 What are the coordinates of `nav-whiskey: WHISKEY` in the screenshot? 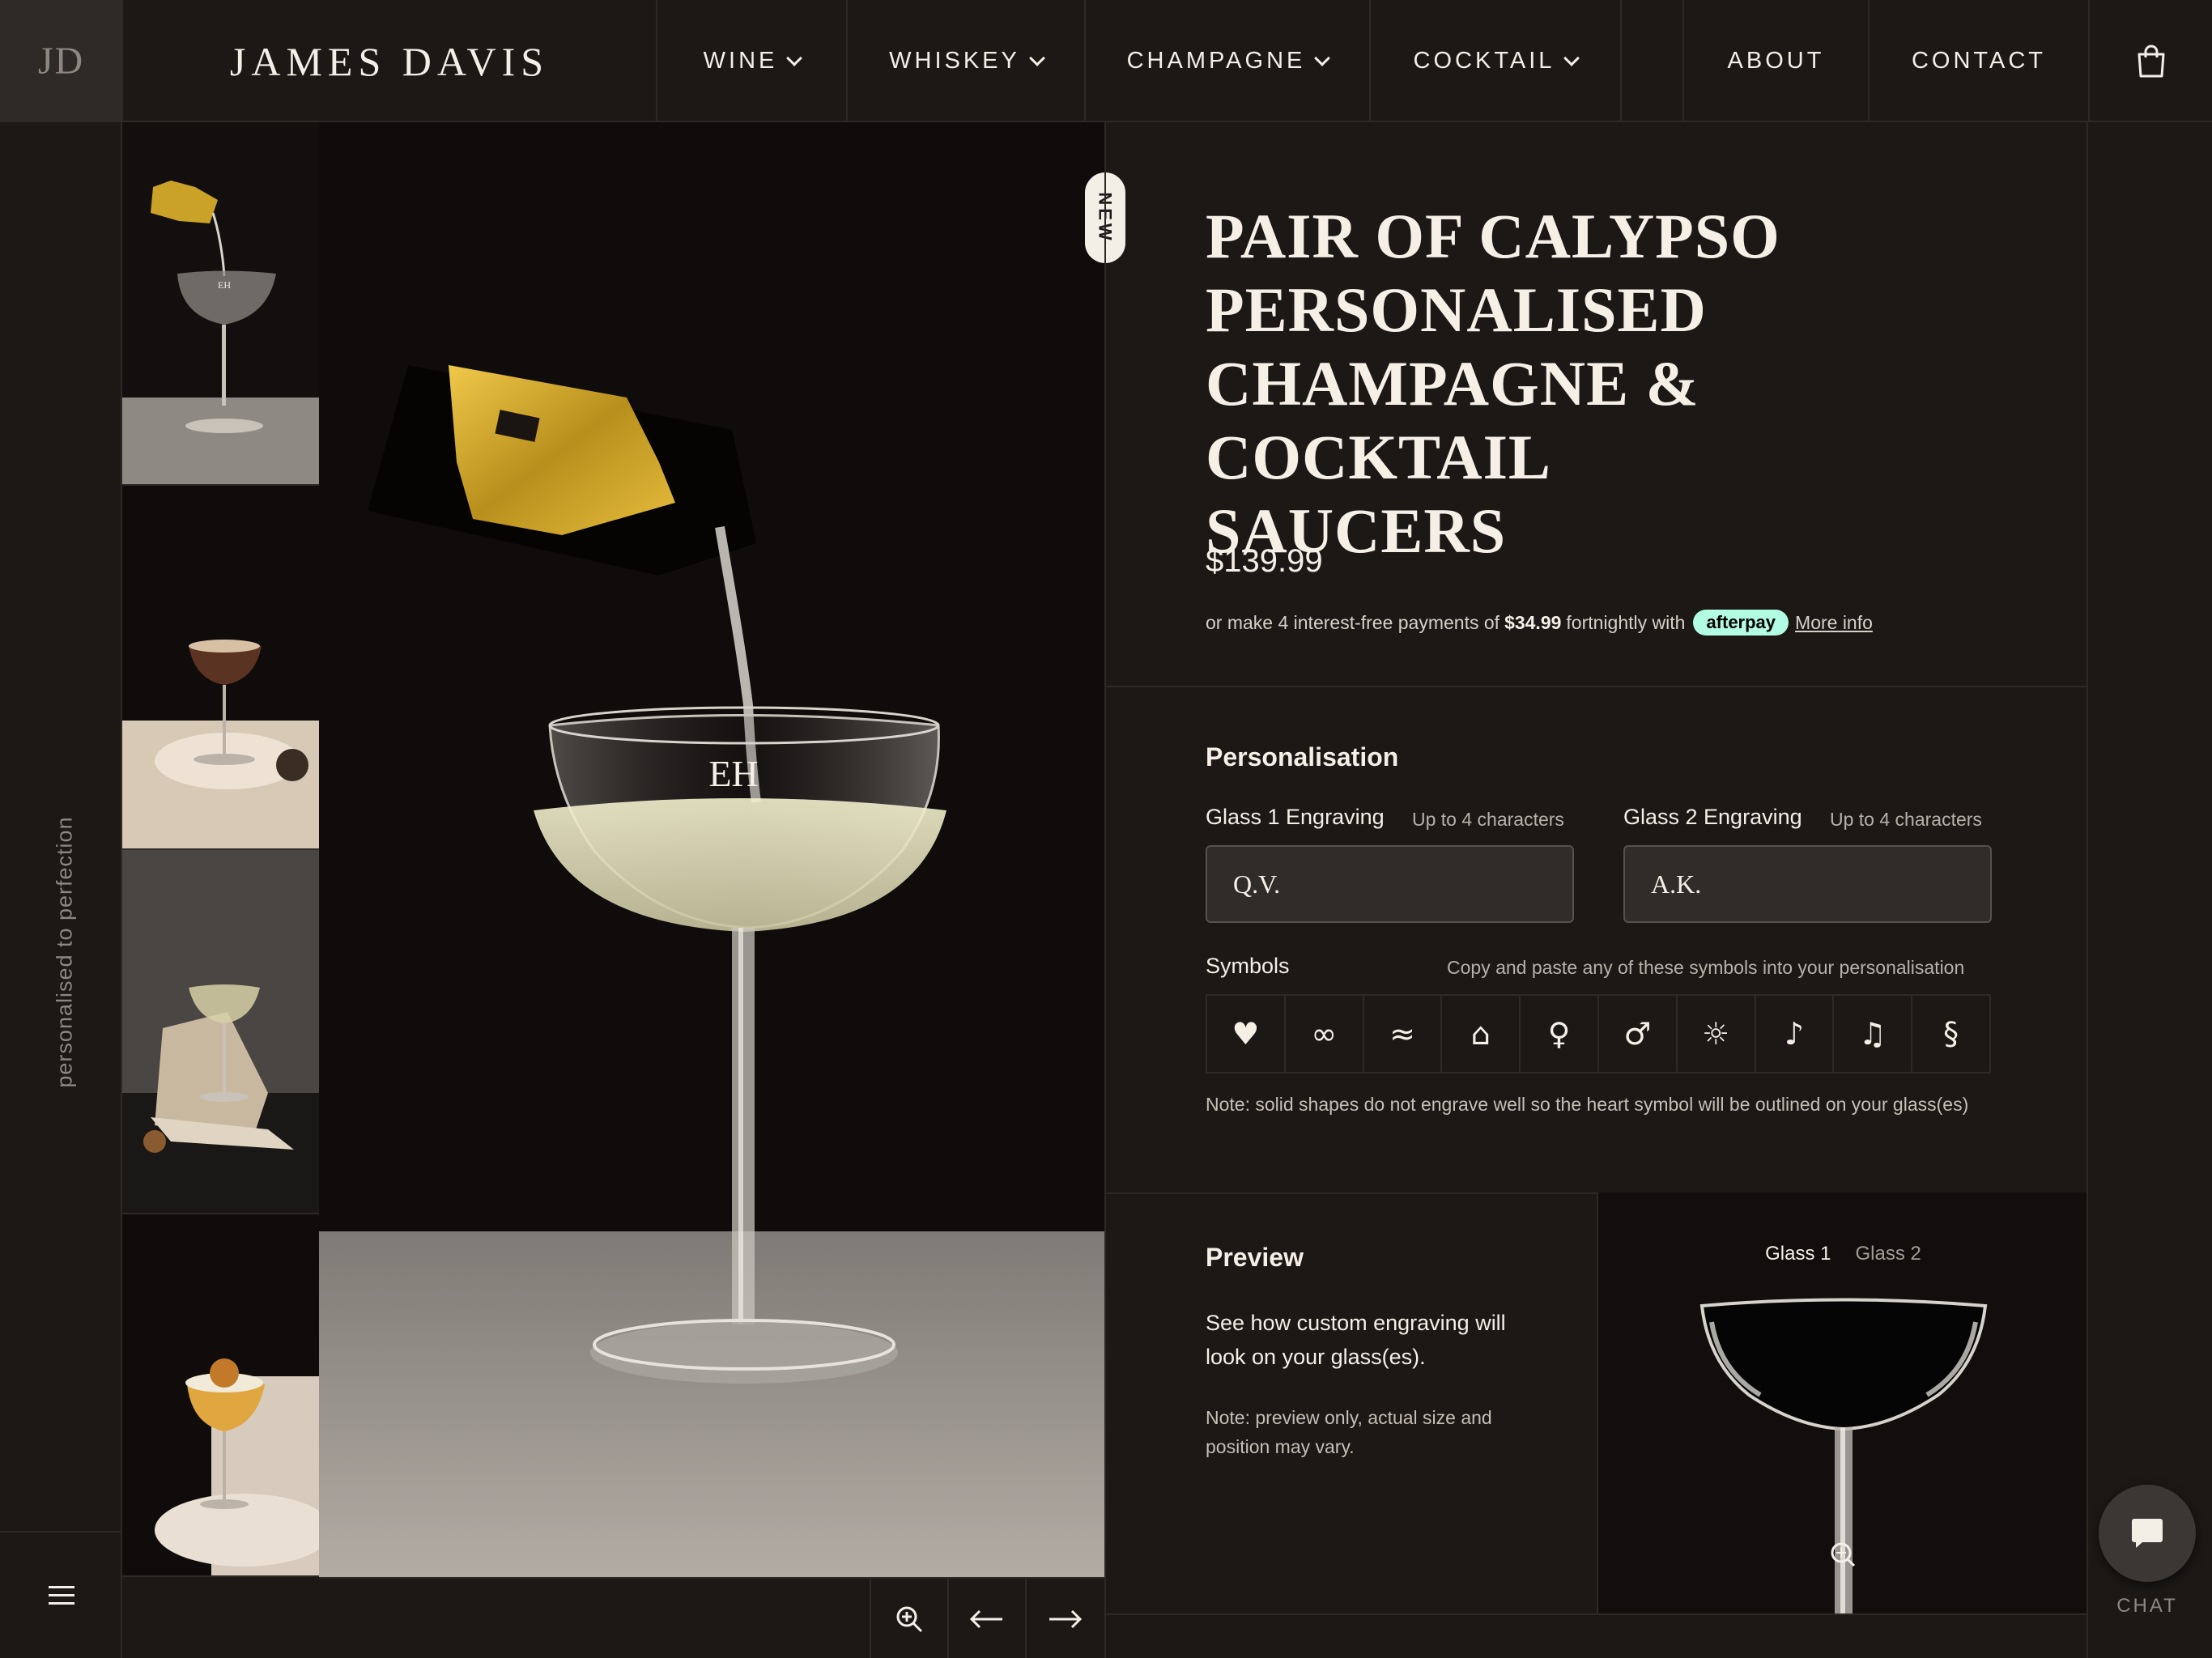 It's located at (965, 61).